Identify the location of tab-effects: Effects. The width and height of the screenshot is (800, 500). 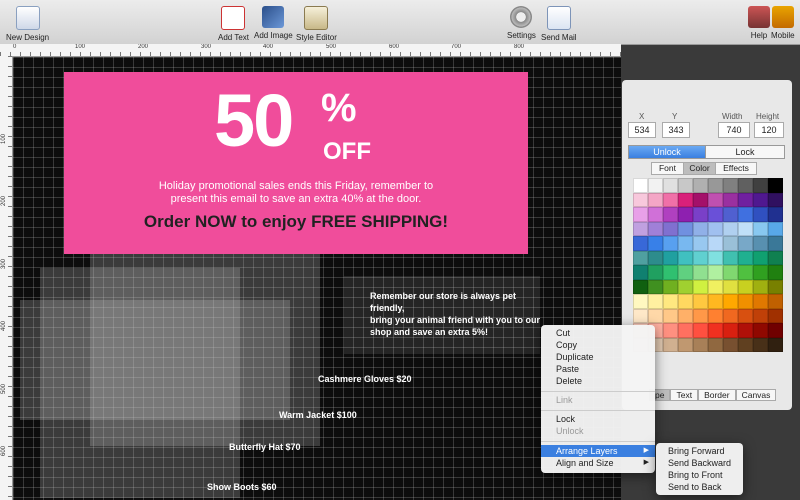
(736, 168).